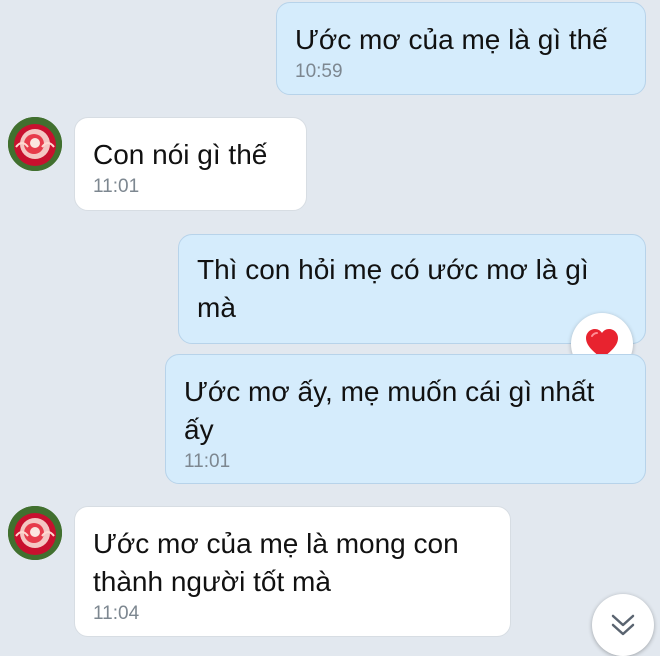 Image resolution: width=660 pixels, height=656 pixels. Describe the element at coordinates (319, 71) in the screenshot. I see `message-time: 10:59` at that location.